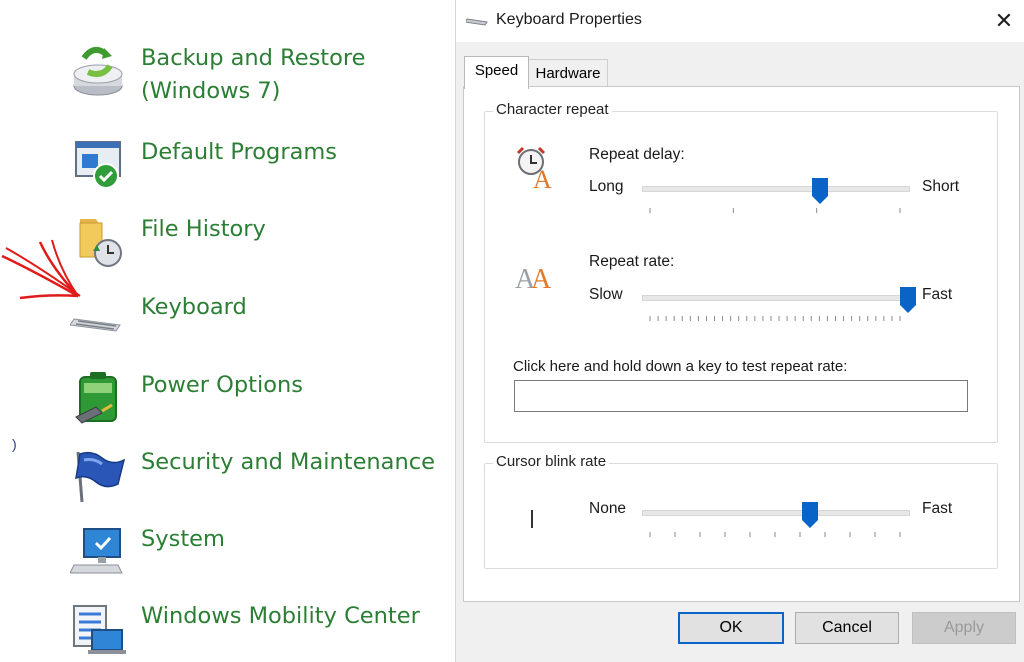 This screenshot has width=1024, height=662. I want to click on title-bar: Keyboard Properties ✕, so click(740, 21).